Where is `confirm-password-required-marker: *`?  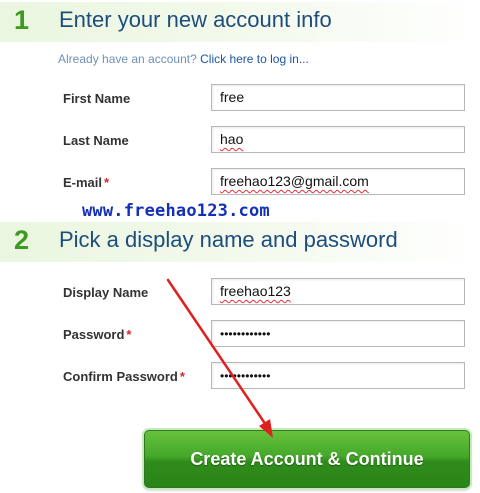
confirm-password-required-marker: * is located at coordinates (182, 376).